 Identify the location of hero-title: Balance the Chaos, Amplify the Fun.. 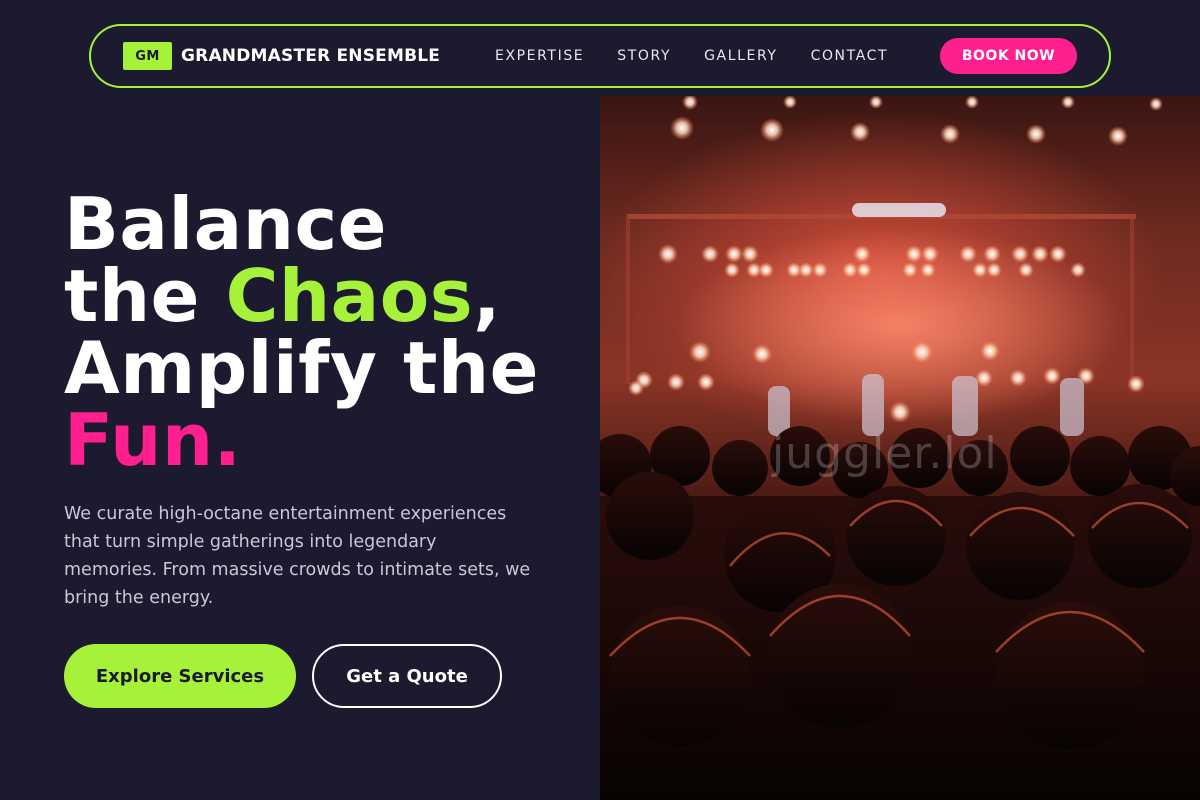
(301, 332).